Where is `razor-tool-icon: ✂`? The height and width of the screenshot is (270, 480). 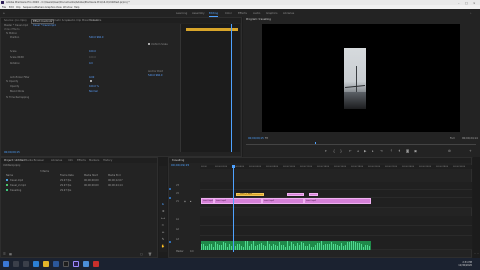 razor-tool-icon: ✂ is located at coordinates (163, 225).